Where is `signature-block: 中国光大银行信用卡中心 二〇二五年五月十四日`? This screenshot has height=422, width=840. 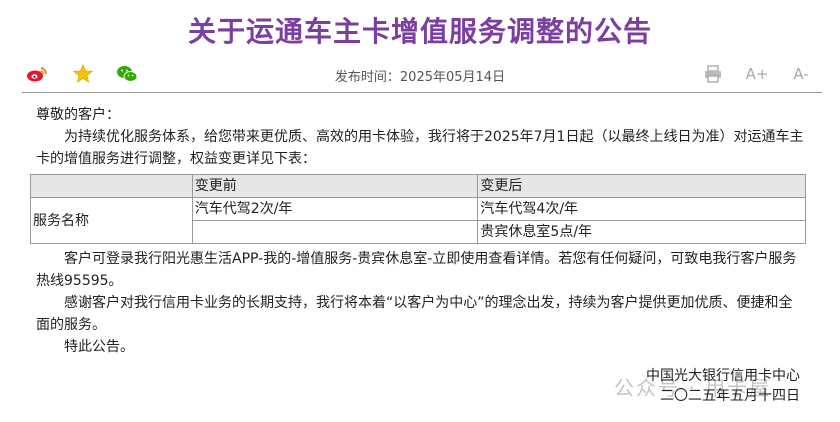 signature-block: 中国光大银行信用卡中心 二〇二五年五月十四日 is located at coordinates (723, 386).